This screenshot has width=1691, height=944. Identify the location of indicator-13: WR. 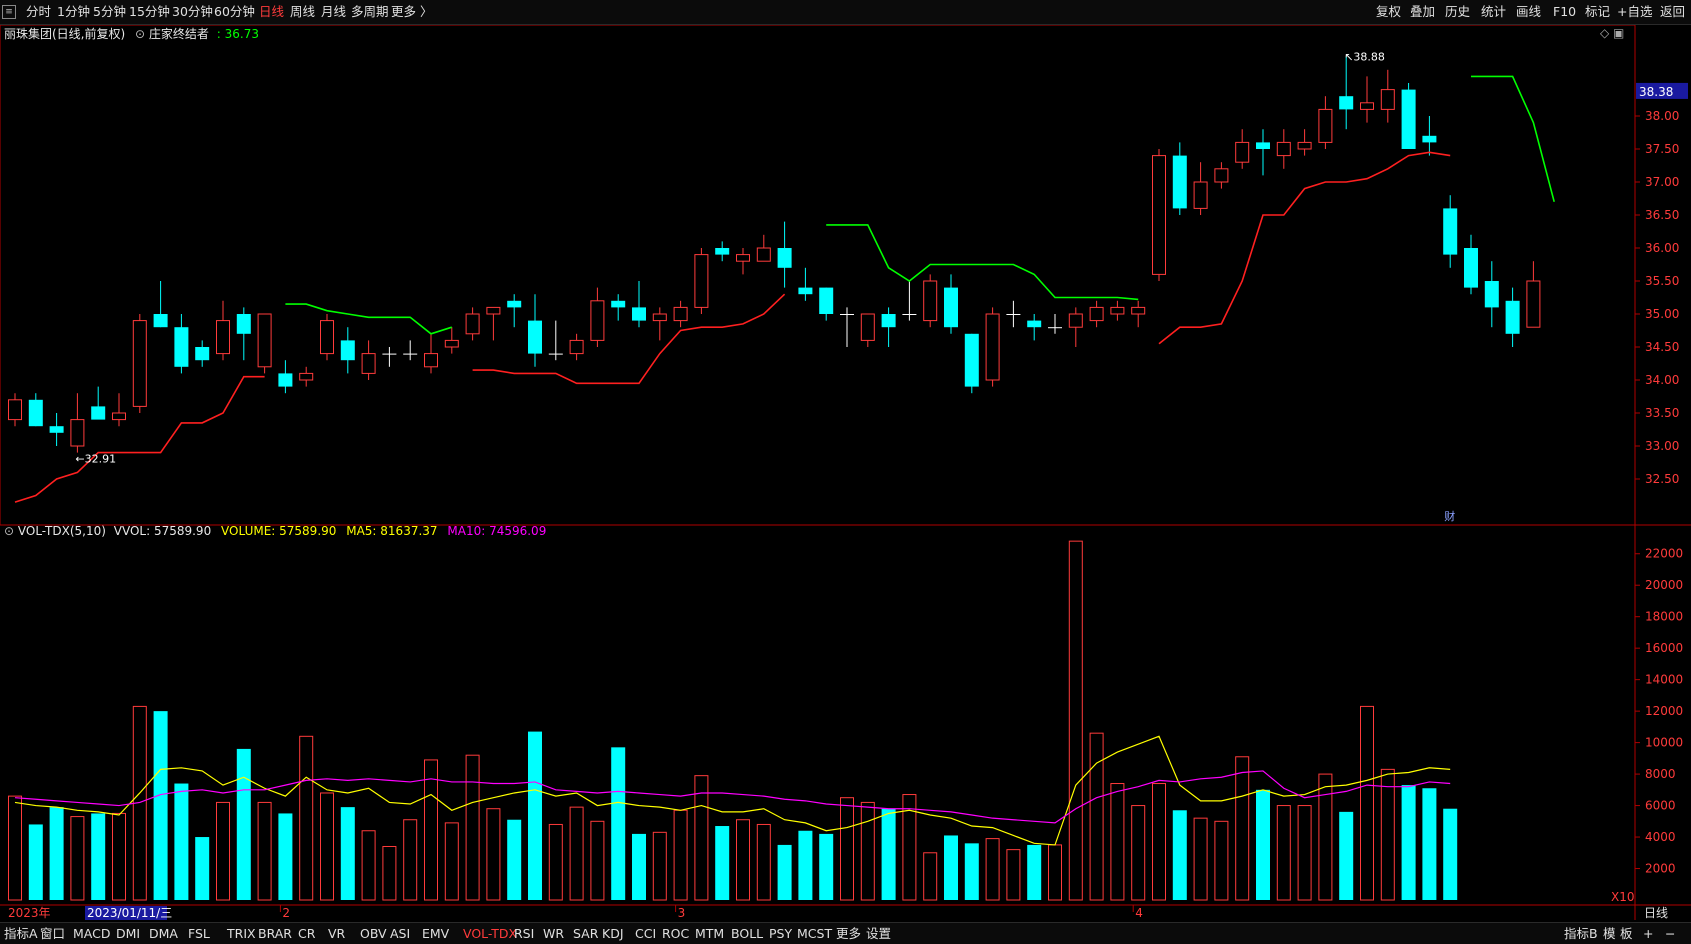
(553, 933).